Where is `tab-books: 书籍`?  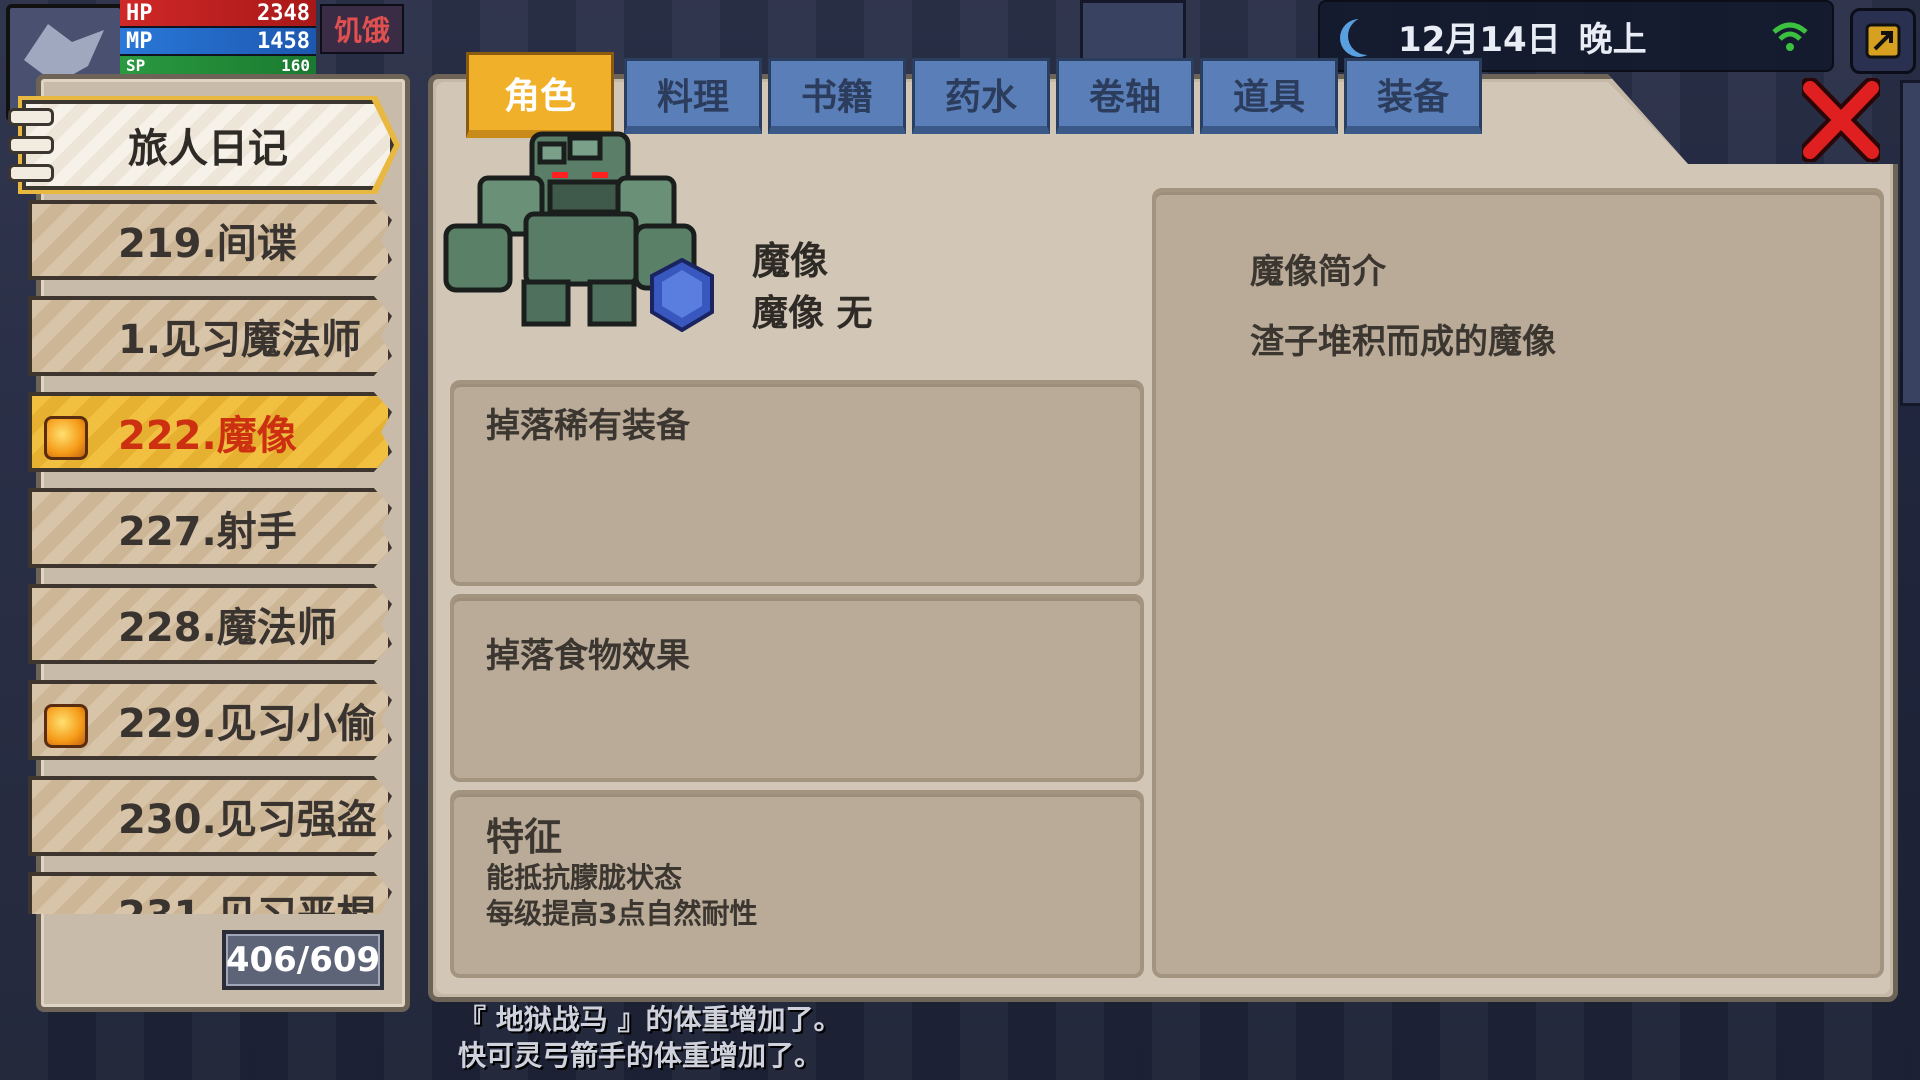
tab-books: 书籍 is located at coordinates (837, 96).